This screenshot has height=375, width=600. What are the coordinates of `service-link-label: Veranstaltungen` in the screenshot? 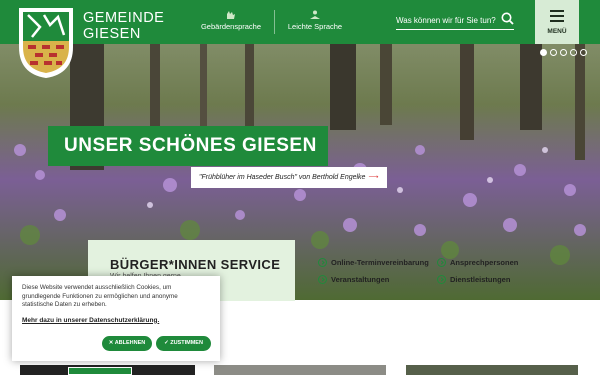 It's located at (360, 279).